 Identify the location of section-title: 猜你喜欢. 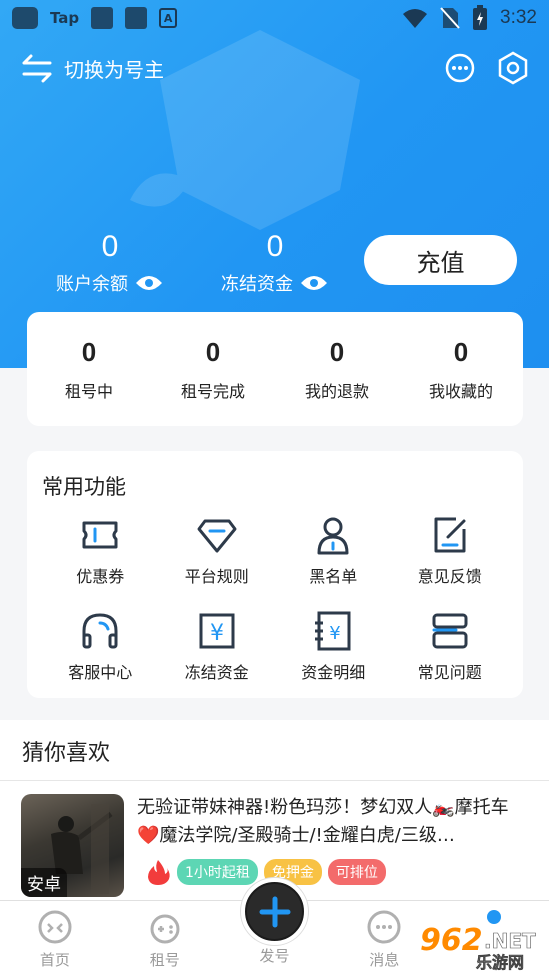
(66, 753).